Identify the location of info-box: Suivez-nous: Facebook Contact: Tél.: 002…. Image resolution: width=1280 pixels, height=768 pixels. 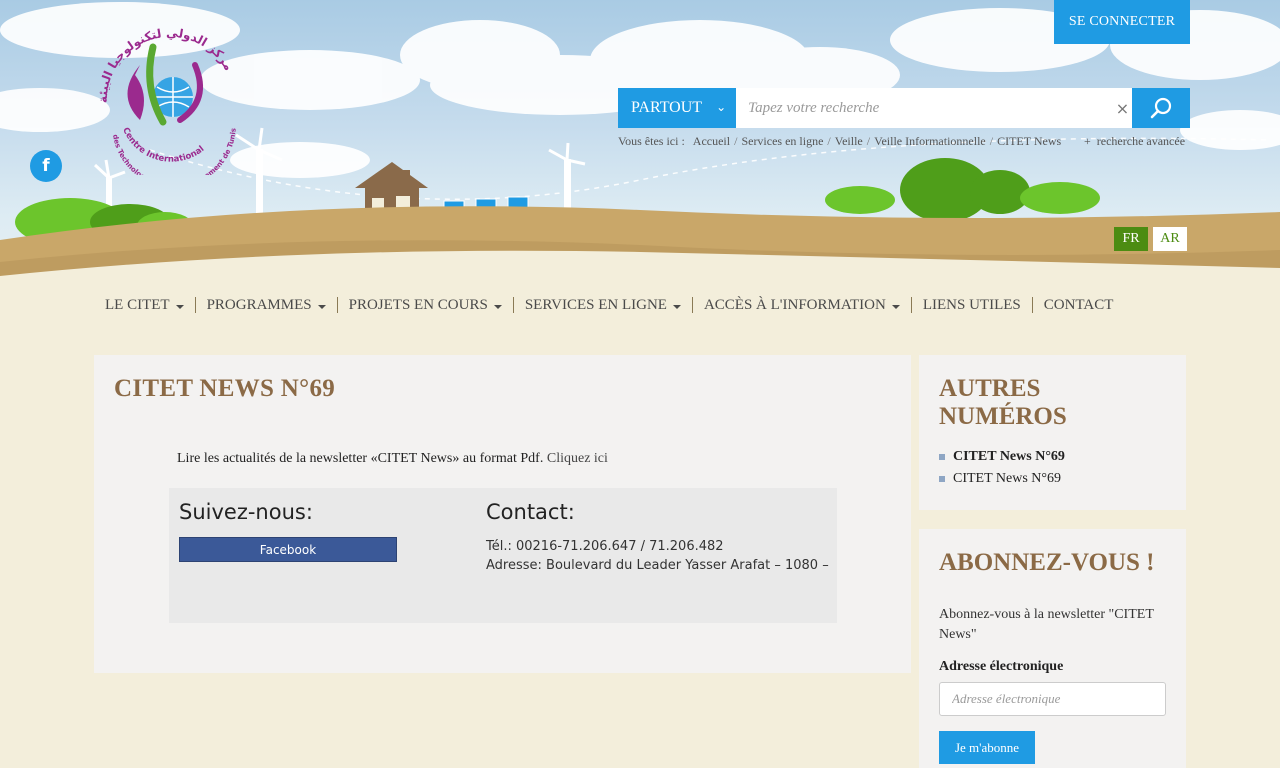
(503, 555).